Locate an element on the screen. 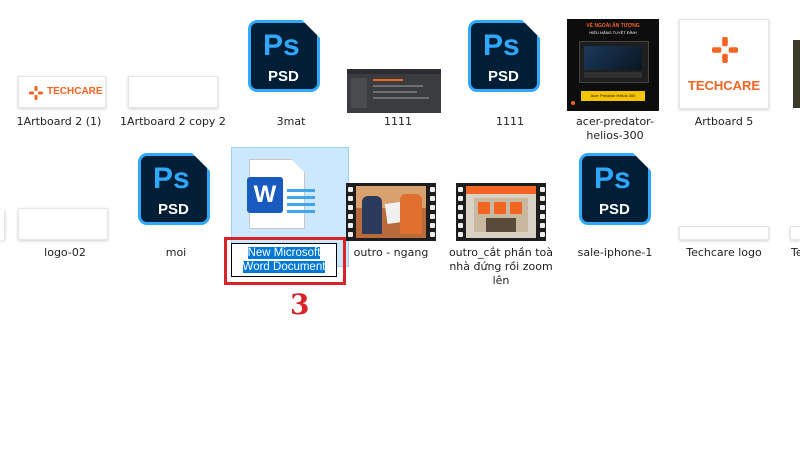 This screenshot has height=450, width=800. step-number-annotation: 3 is located at coordinates (300, 304).